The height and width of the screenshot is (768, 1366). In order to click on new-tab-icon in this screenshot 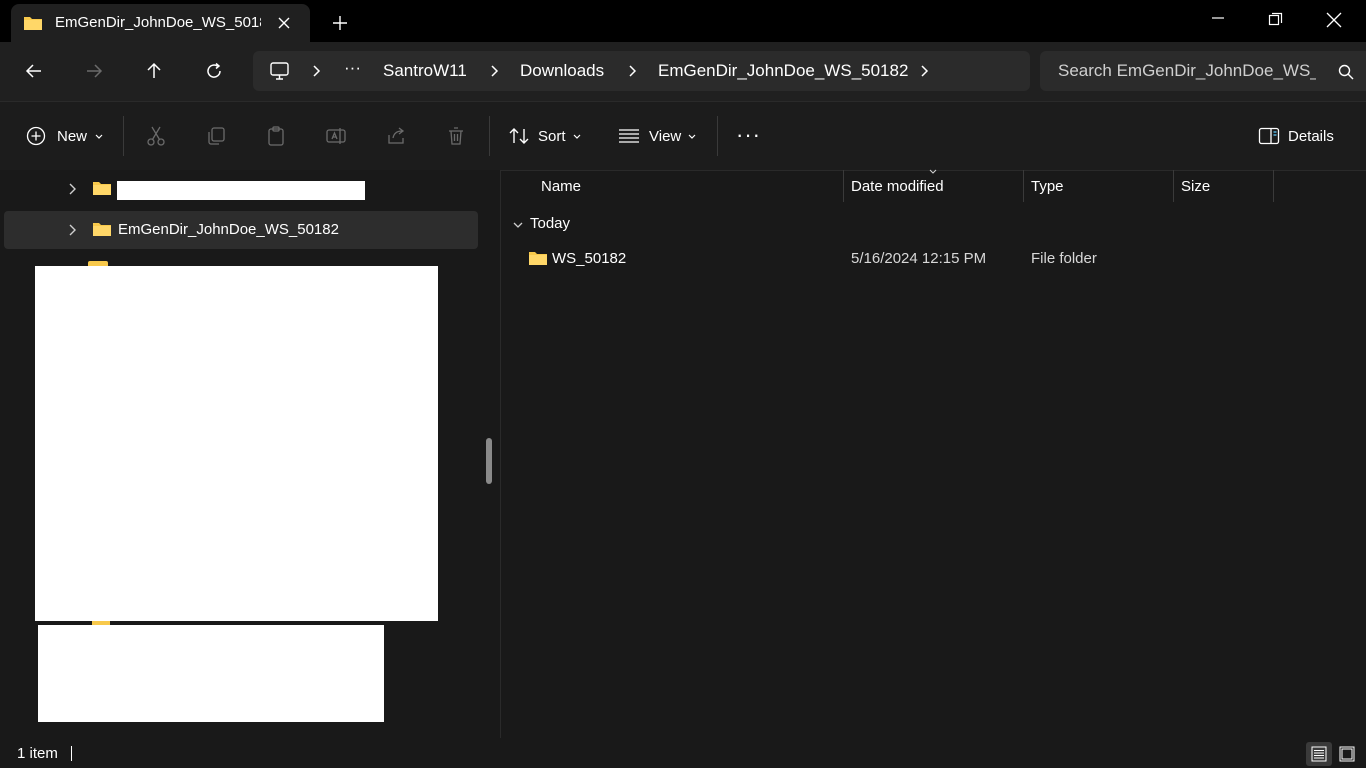, I will do `click(340, 23)`.